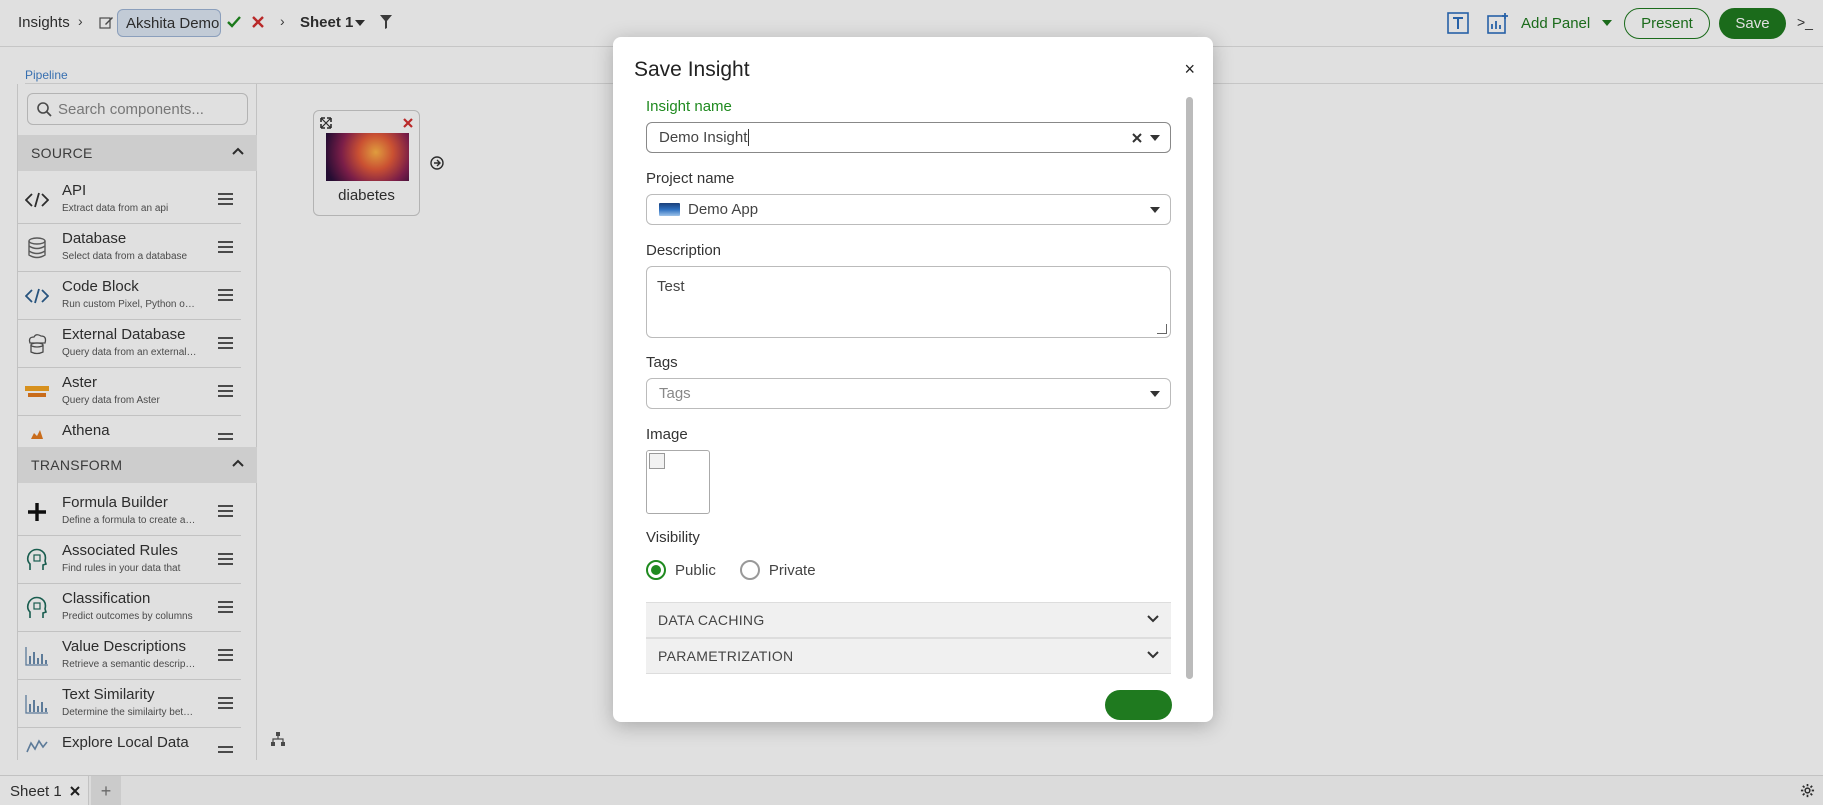  Describe the element at coordinates (1138, 705) in the screenshot. I see `dialog-save-button` at that location.